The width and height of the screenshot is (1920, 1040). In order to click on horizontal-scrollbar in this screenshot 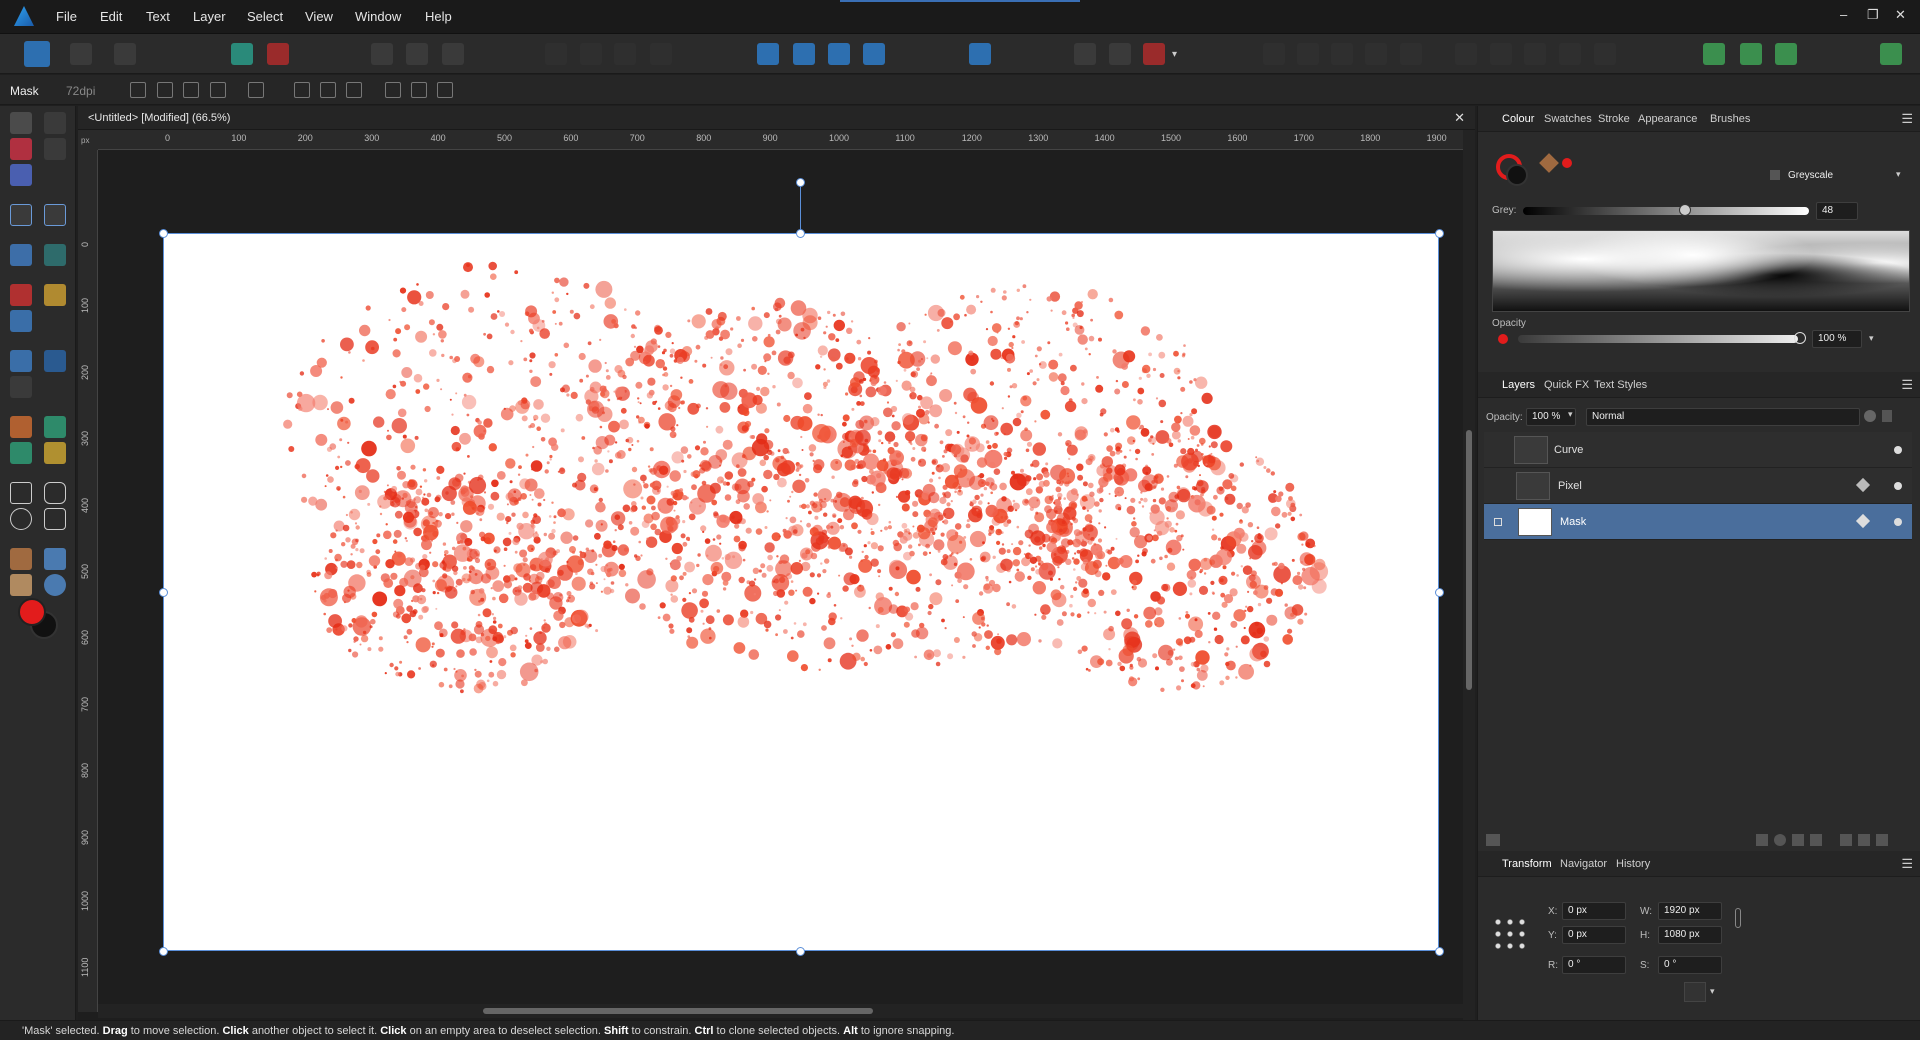, I will do `click(780, 1011)`.